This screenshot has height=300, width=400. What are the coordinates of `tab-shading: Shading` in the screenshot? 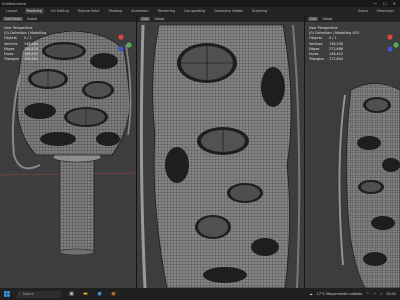 It's located at (116, 11).